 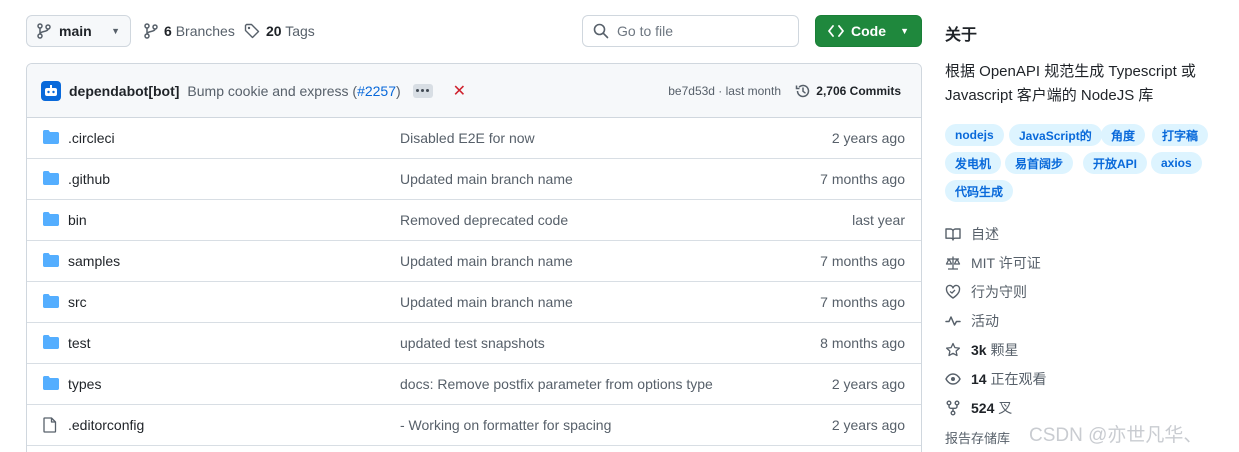 I want to click on branch-name: main, so click(x=75, y=31).